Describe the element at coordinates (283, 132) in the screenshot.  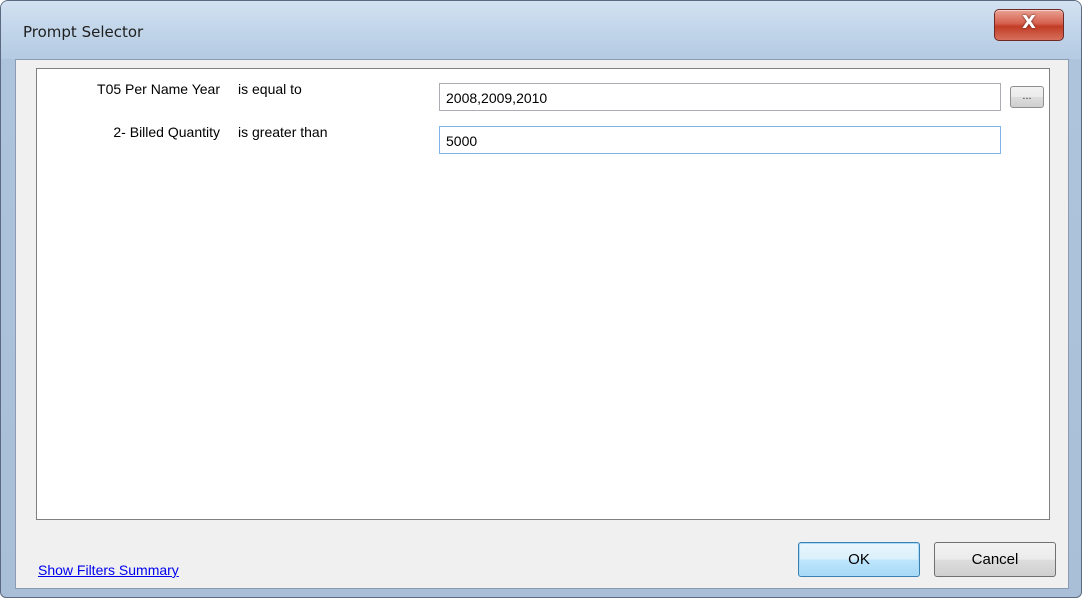
I see `filter-operator-label: is greater than` at that location.